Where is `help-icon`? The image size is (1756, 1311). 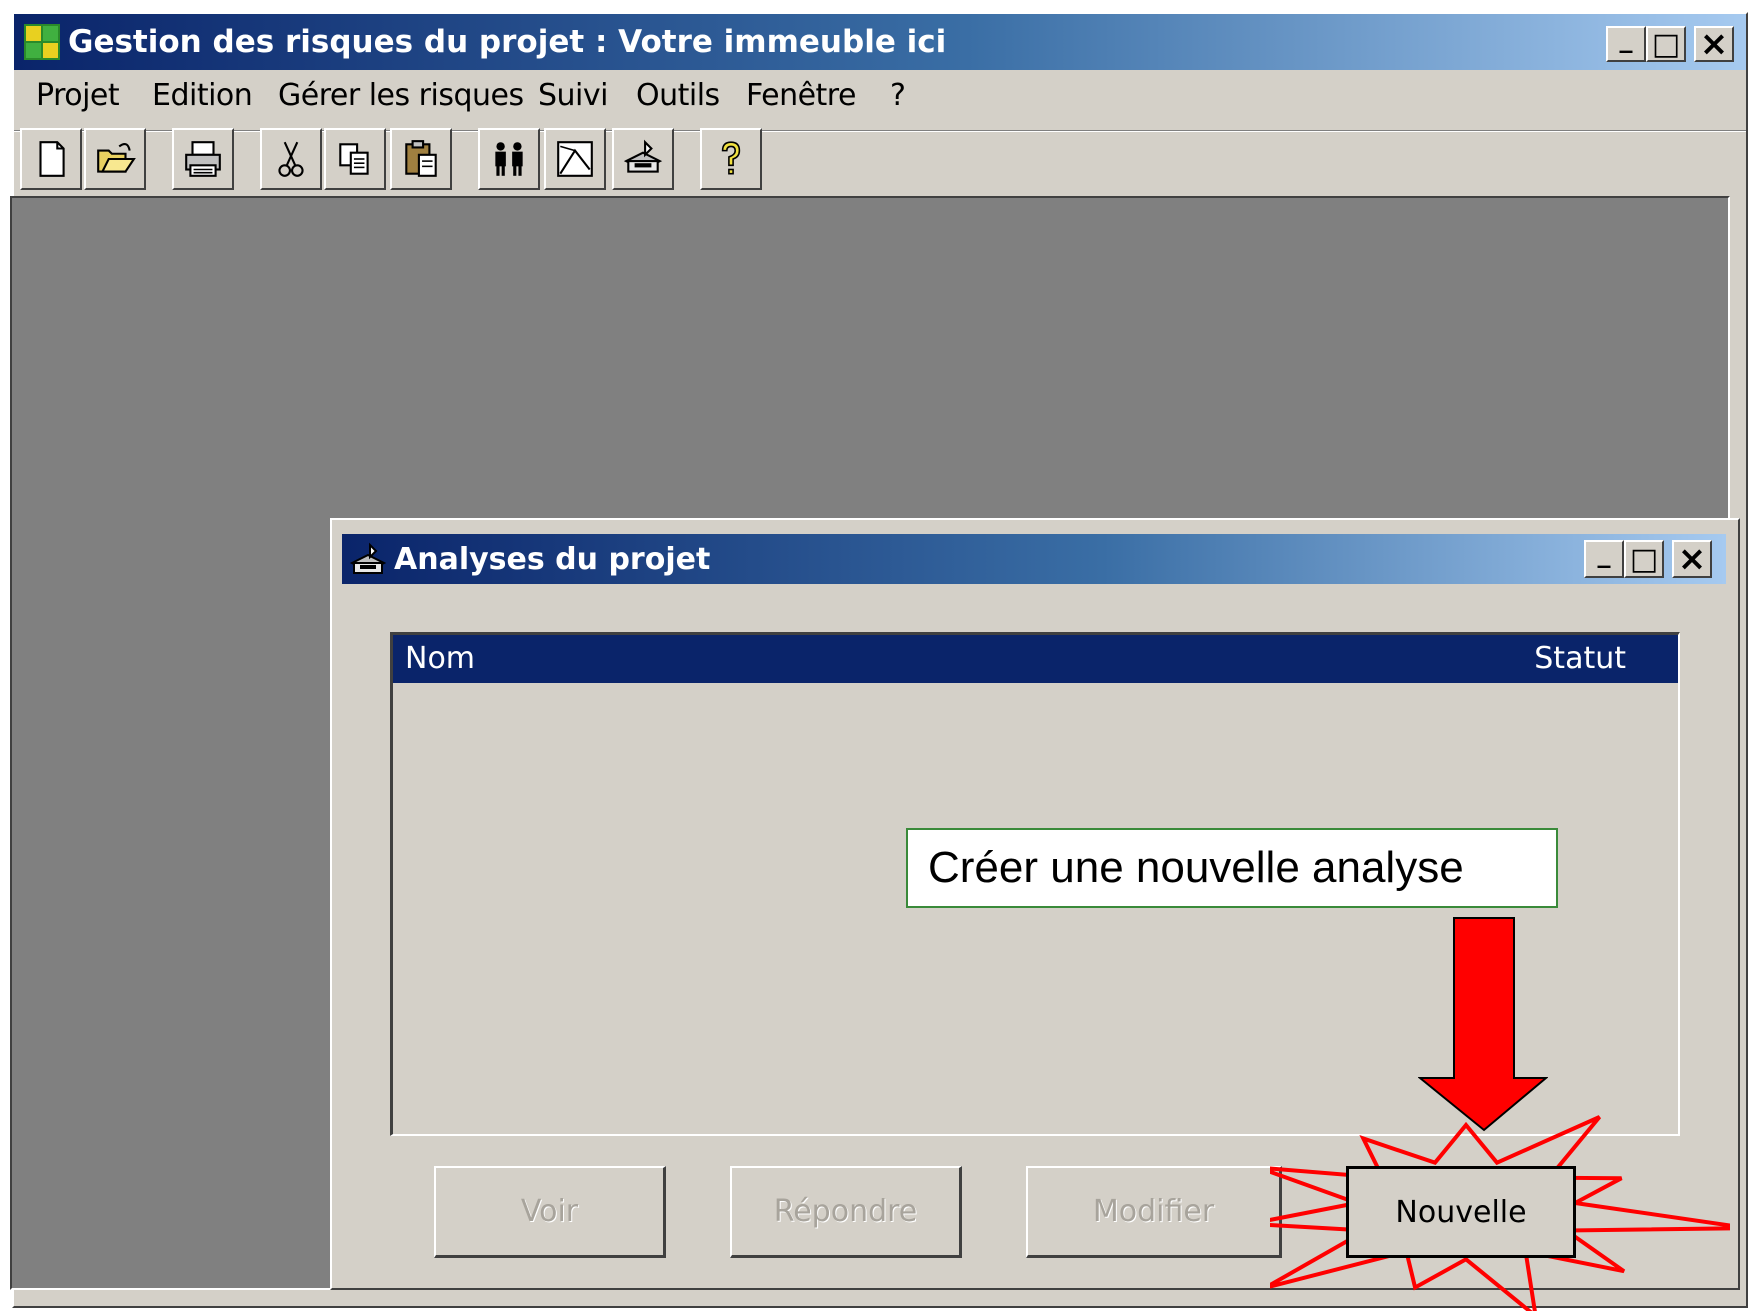 help-icon is located at coordinates (731, 158).